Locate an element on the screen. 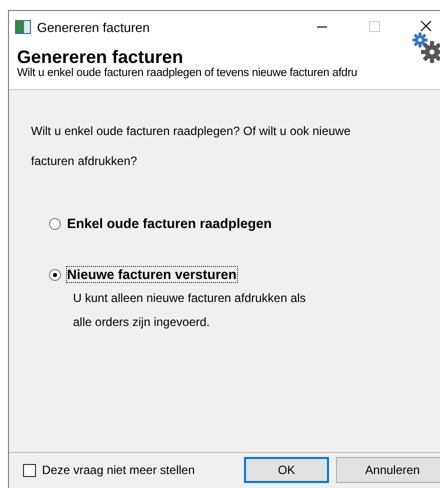  dont-ask-checkbox: Deze vraag niet meer stellen is located at coordinates (130, 470).